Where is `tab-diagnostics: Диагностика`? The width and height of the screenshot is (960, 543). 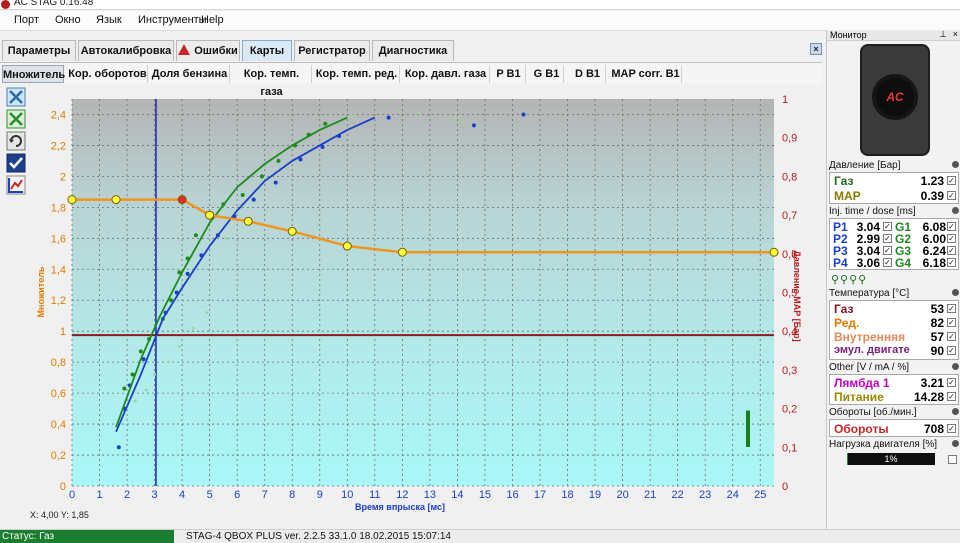
tab-diagnostics: Диагностика is located at coordinates (413, 50).